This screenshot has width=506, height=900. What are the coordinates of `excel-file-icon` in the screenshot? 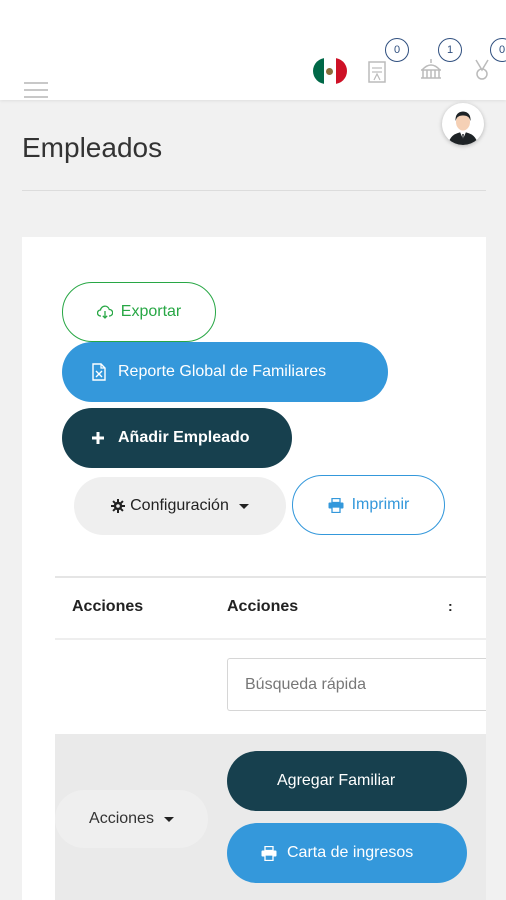 It's located at (99, 372).